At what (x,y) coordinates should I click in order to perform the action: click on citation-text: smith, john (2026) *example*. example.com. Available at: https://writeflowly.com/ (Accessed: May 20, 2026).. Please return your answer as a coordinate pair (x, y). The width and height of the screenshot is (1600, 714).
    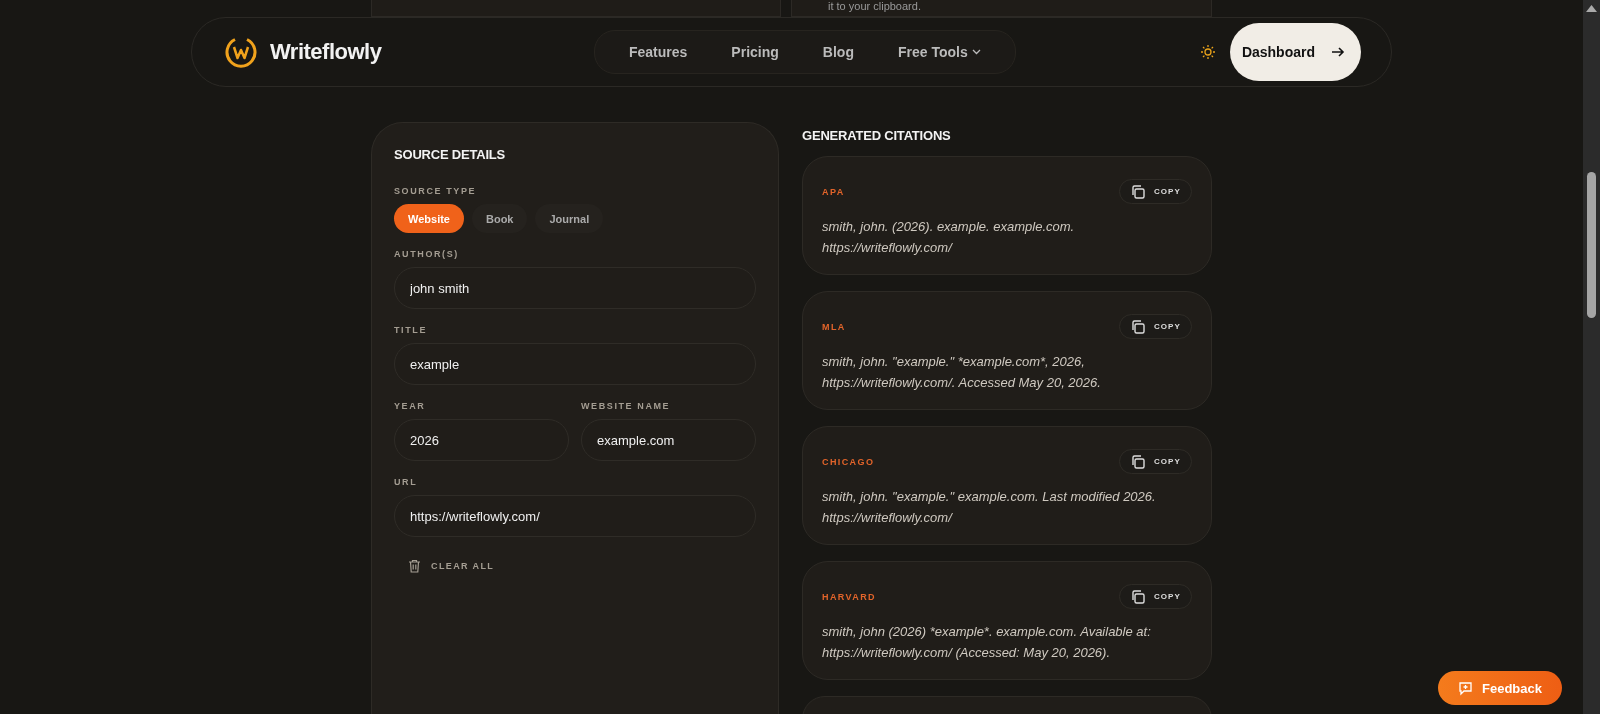
    Looking at the image, I should click on (987, 642).